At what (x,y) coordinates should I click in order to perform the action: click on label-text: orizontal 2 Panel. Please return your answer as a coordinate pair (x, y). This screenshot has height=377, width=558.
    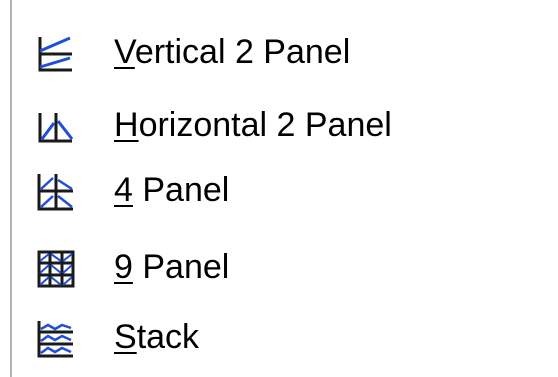
    Looking at the image, I should click on (265, 125).